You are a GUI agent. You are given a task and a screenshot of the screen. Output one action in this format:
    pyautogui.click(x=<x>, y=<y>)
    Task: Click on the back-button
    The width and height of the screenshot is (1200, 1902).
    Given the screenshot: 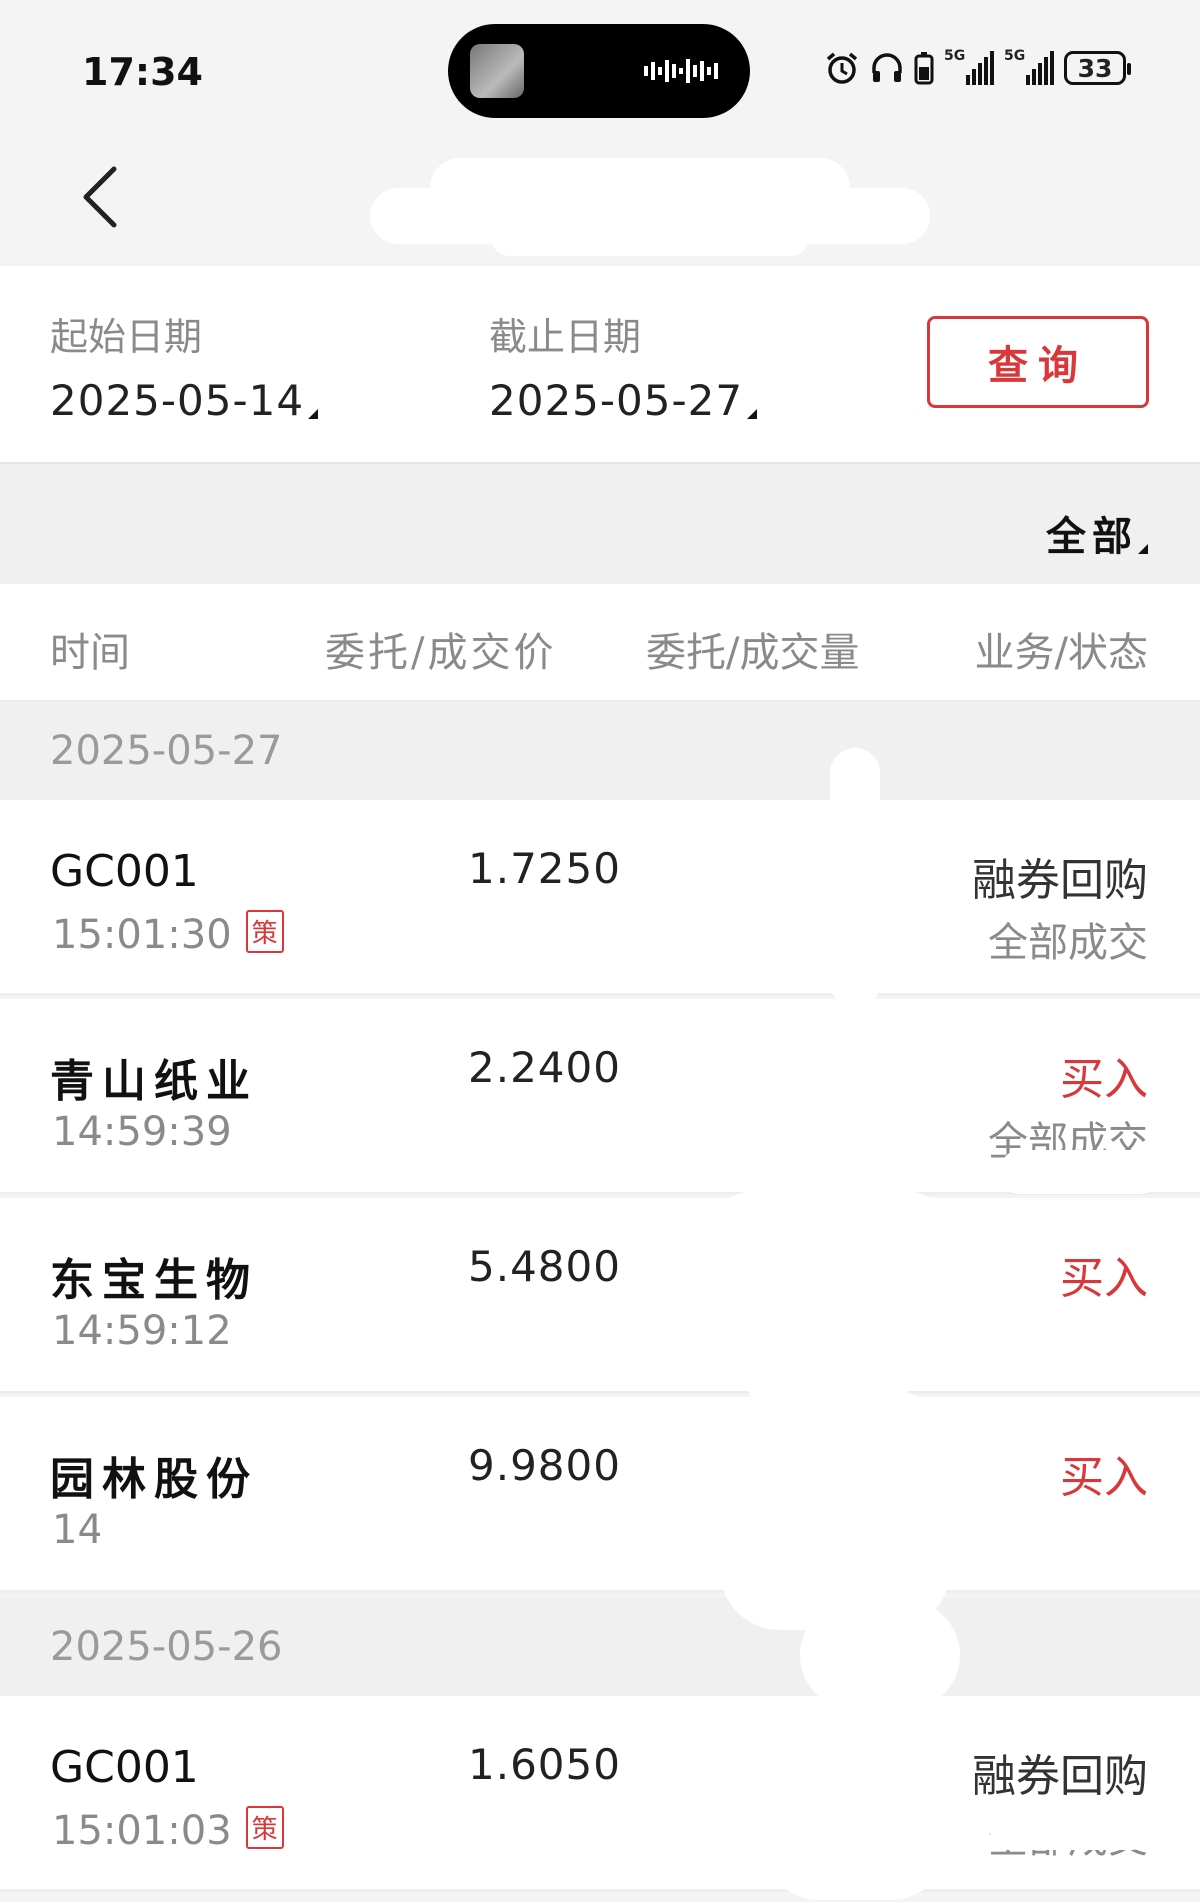 What is the action you would take?
    pyautogui.click(x=100, y=197)
    